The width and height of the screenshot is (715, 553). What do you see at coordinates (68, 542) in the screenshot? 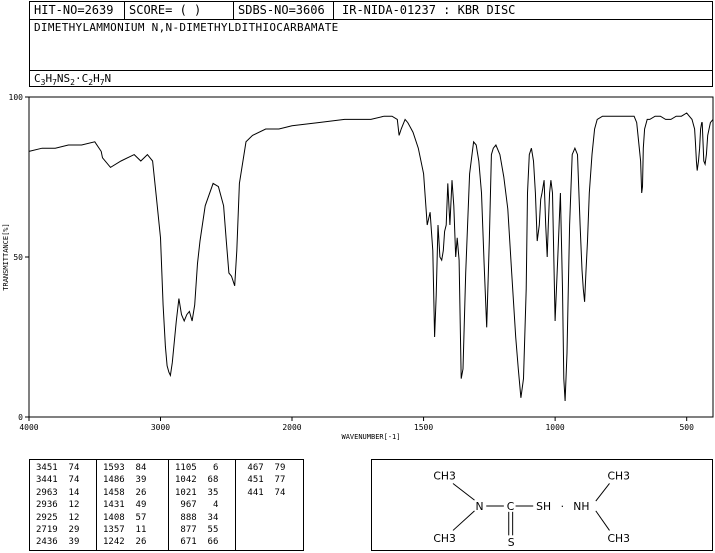
I see `peak-transmittance: 39` at bounding box center [68, 542].